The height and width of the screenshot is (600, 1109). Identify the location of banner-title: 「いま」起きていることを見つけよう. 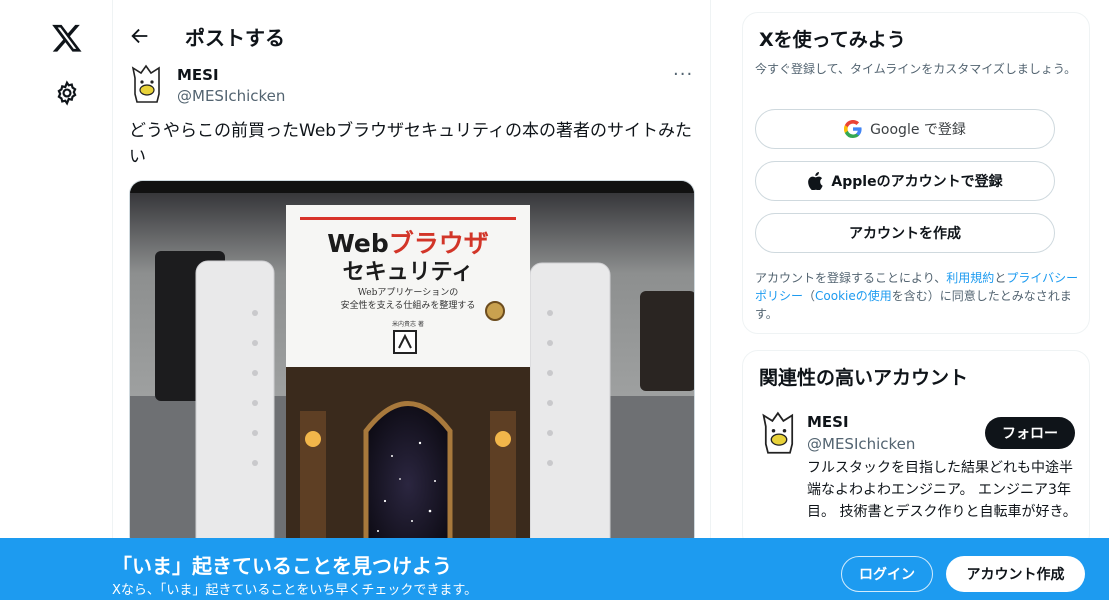
(282, 566).